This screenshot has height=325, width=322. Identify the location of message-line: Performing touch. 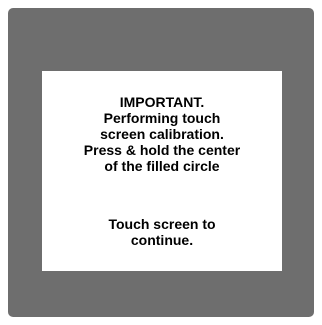
(162, 118).